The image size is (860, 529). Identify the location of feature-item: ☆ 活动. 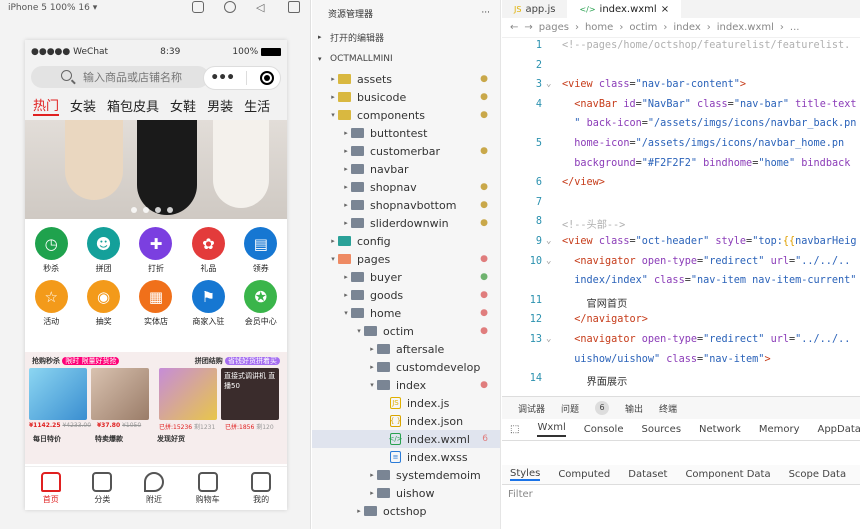
(51, 303).